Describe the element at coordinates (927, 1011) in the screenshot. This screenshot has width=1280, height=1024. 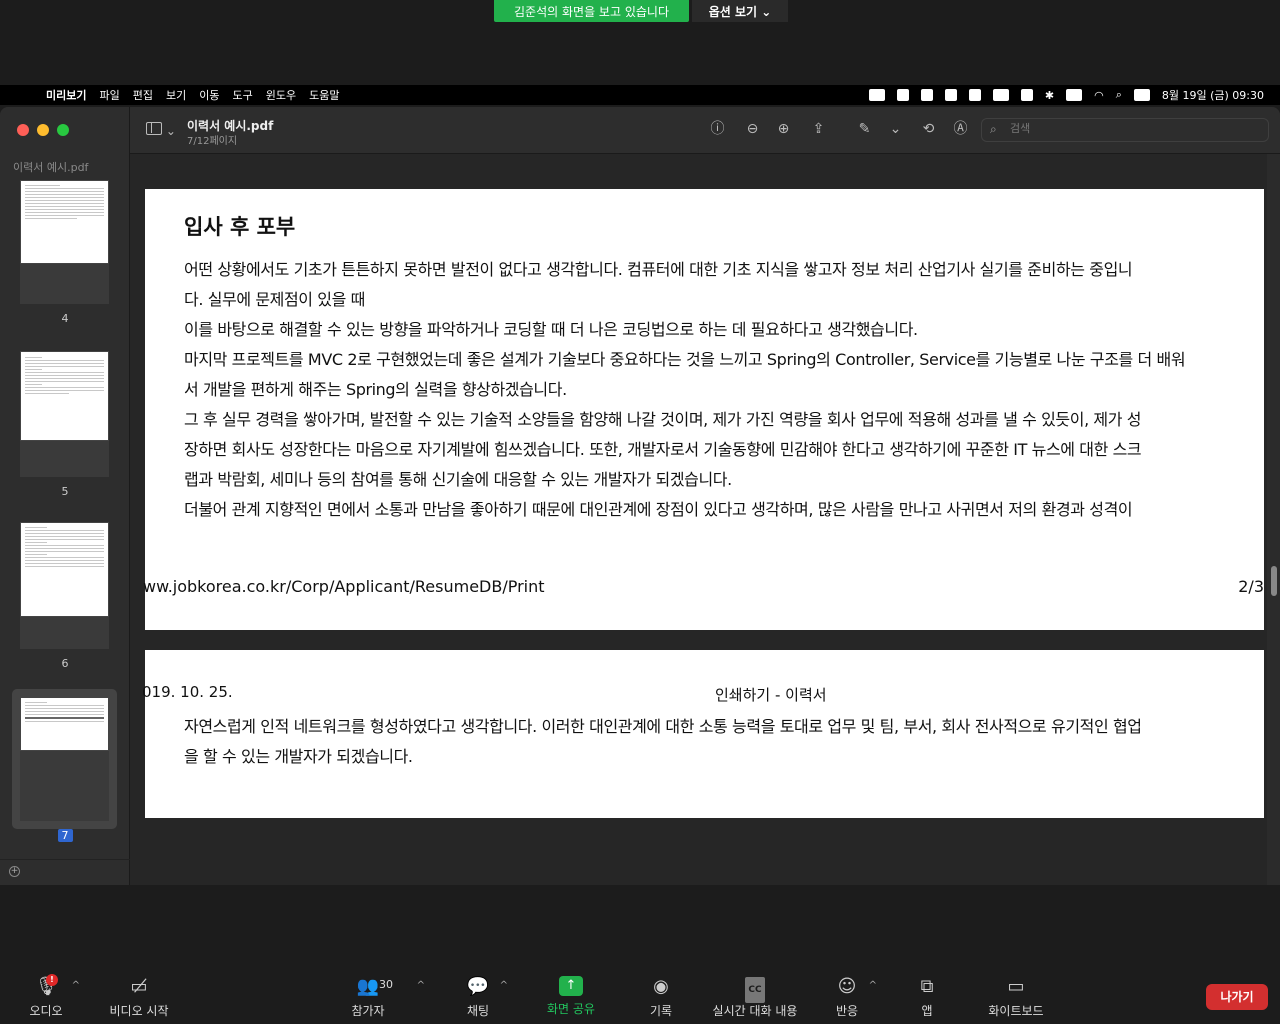
I see `apps-label: 앱` at that location.